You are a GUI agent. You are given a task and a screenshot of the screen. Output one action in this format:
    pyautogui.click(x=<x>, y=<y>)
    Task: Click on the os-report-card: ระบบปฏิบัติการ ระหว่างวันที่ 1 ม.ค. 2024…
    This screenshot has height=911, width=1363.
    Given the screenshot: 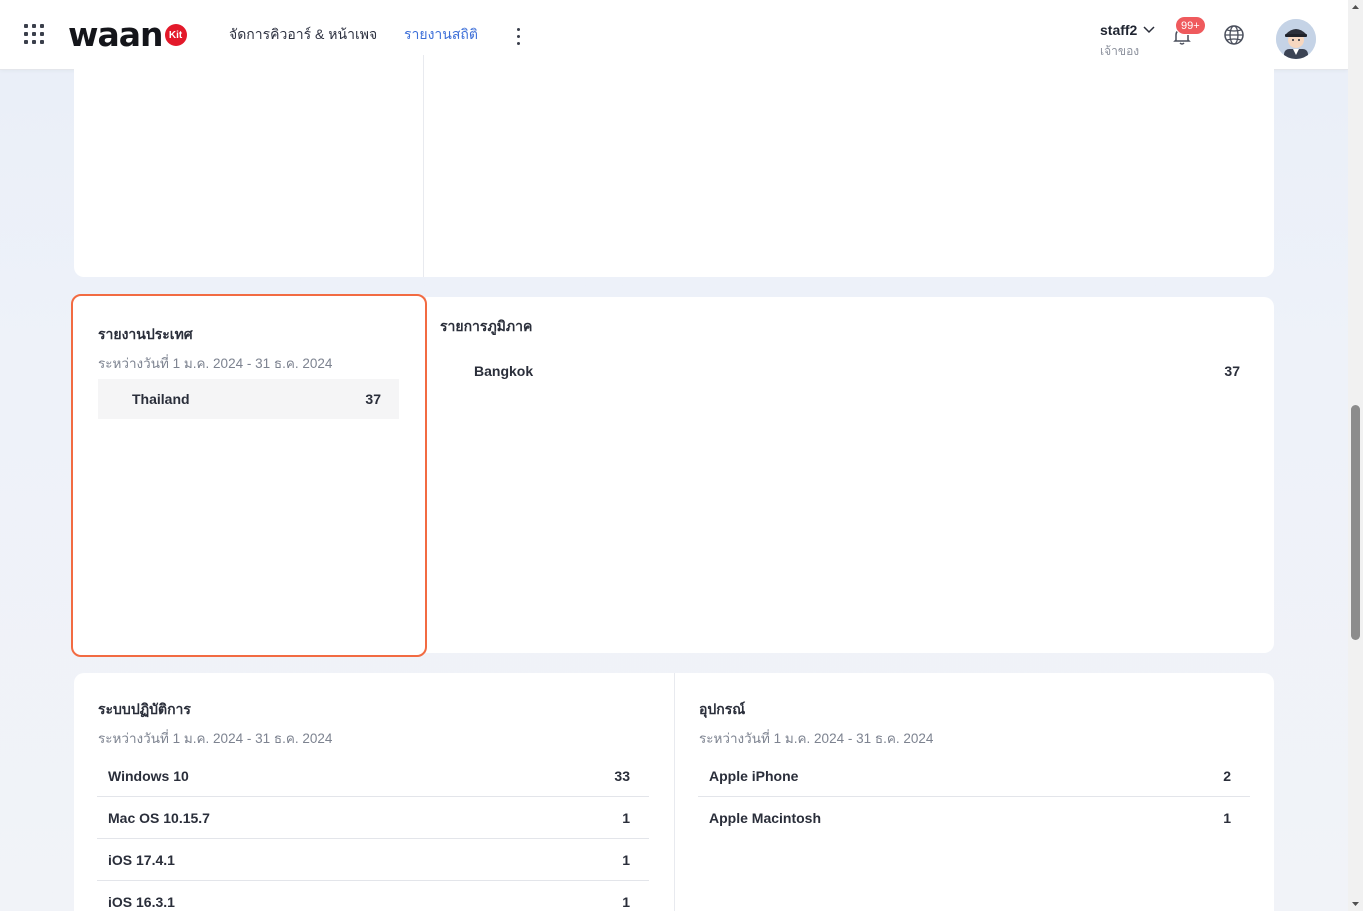 What is the action you would take?
    pyautogui.click(x=374, y=792)
    